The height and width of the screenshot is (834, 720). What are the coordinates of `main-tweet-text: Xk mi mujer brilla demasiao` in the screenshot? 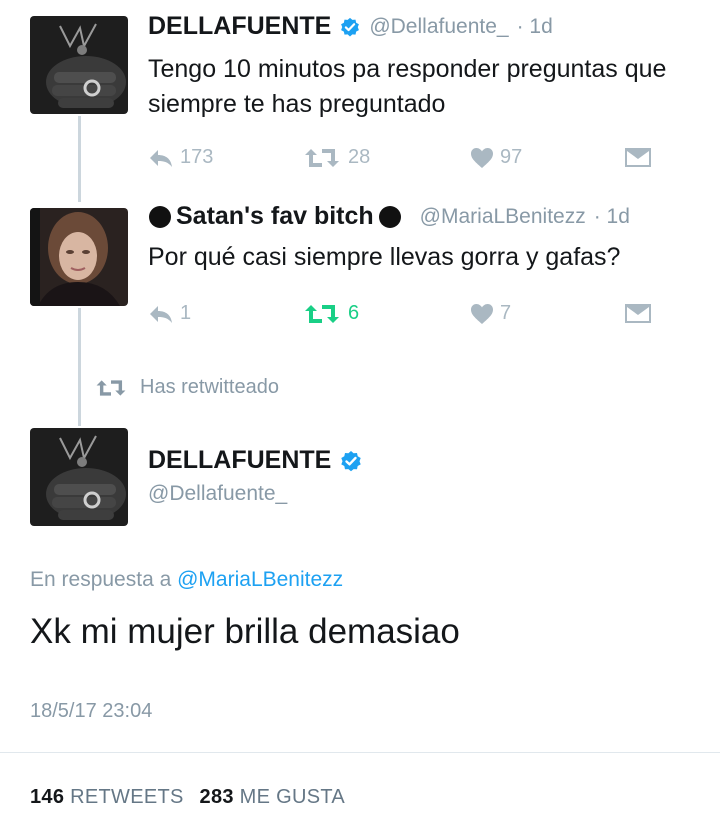 It's located at (245, 631).